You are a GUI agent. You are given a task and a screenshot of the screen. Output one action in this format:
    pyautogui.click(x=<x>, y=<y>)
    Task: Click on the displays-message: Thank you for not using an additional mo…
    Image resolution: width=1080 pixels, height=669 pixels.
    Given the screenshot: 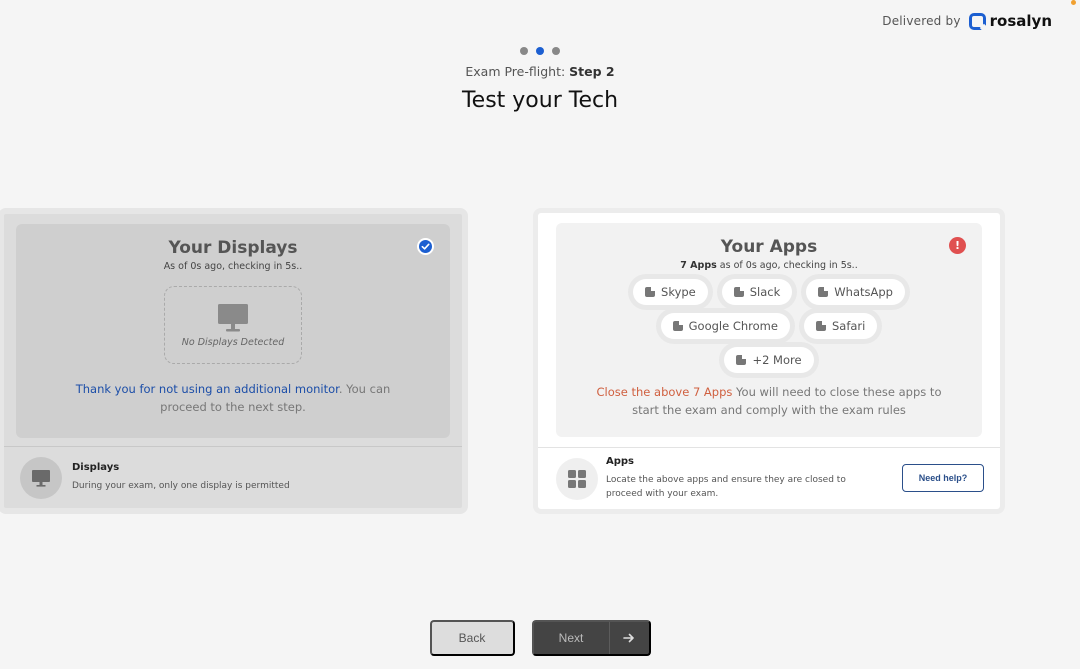 What is the action you would take?
    pyautogui.click(x=233, y=398)
    